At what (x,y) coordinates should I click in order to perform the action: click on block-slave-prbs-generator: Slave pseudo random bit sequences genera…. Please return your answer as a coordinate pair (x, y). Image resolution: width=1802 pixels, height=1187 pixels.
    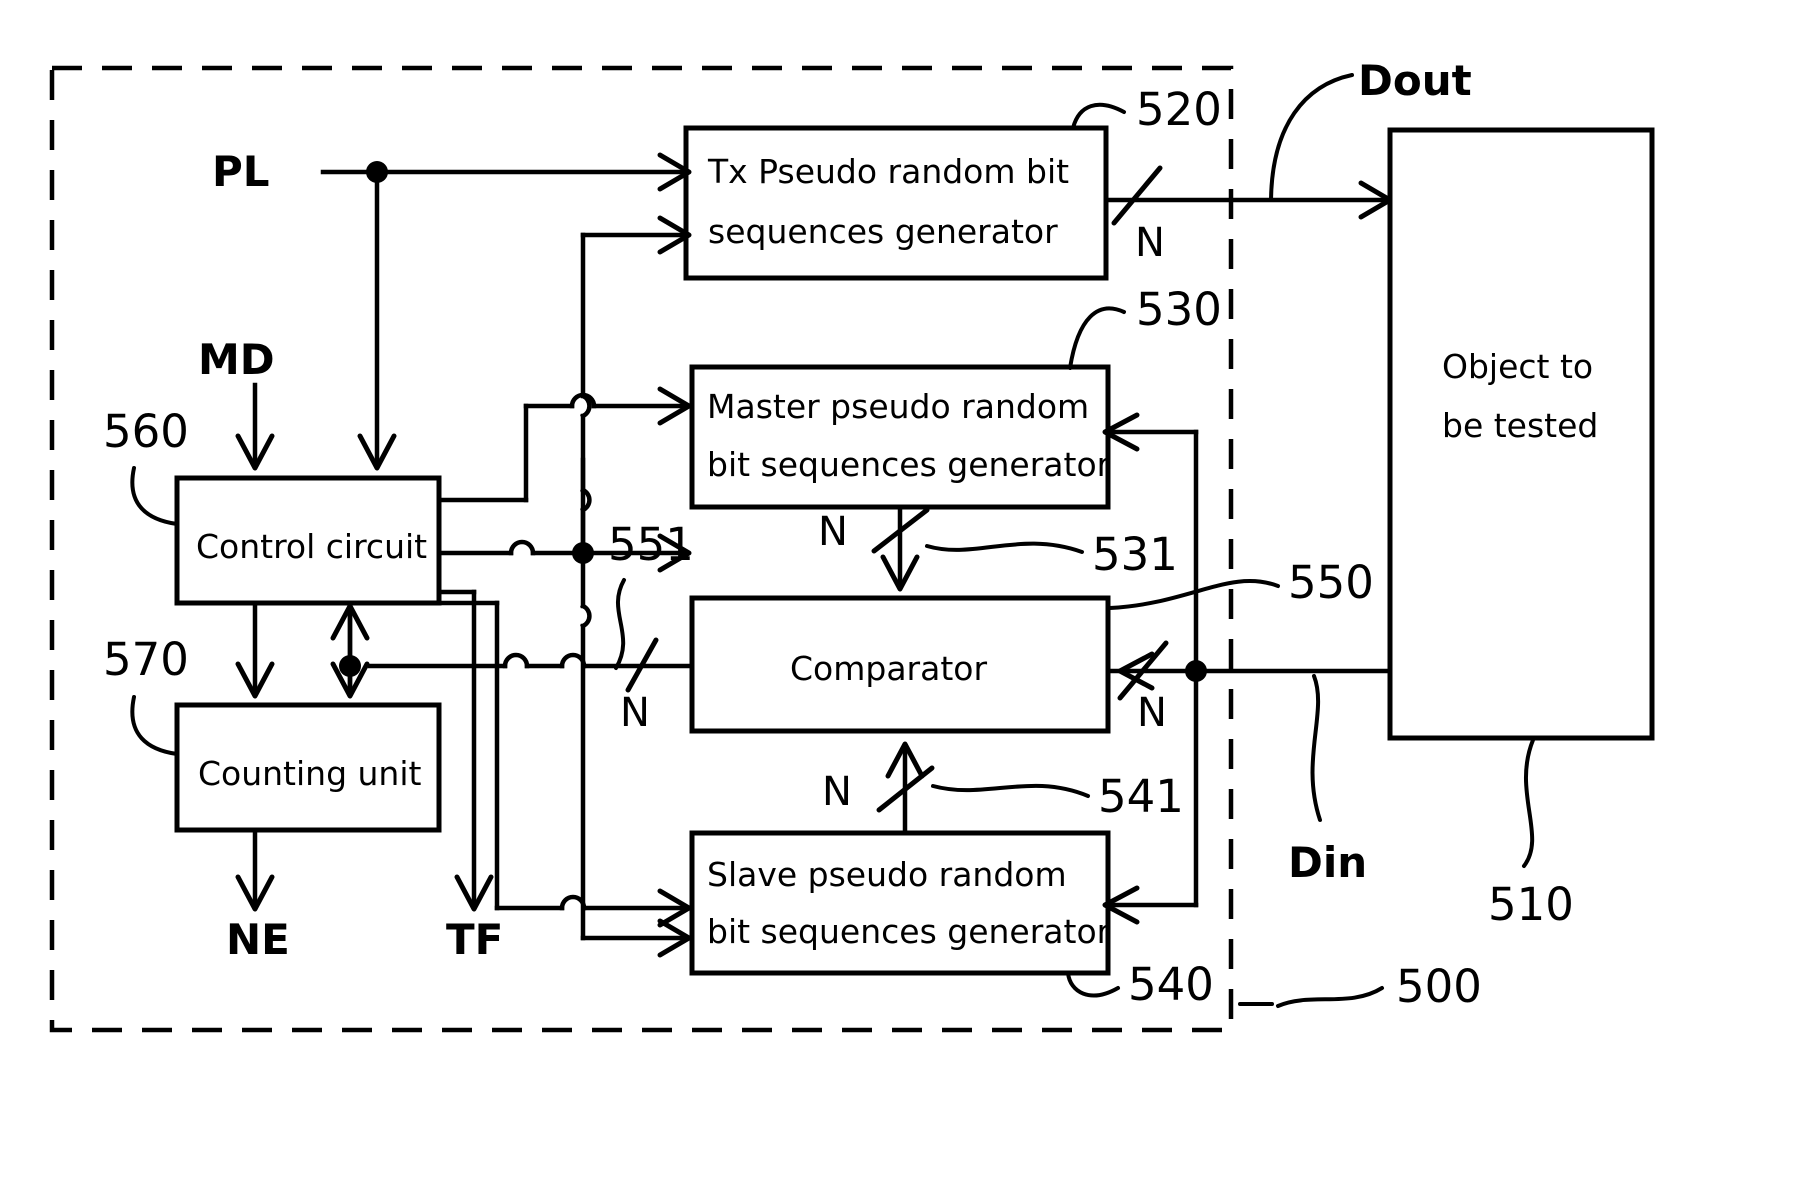
    Looking at the image, I should click on (900, 903).